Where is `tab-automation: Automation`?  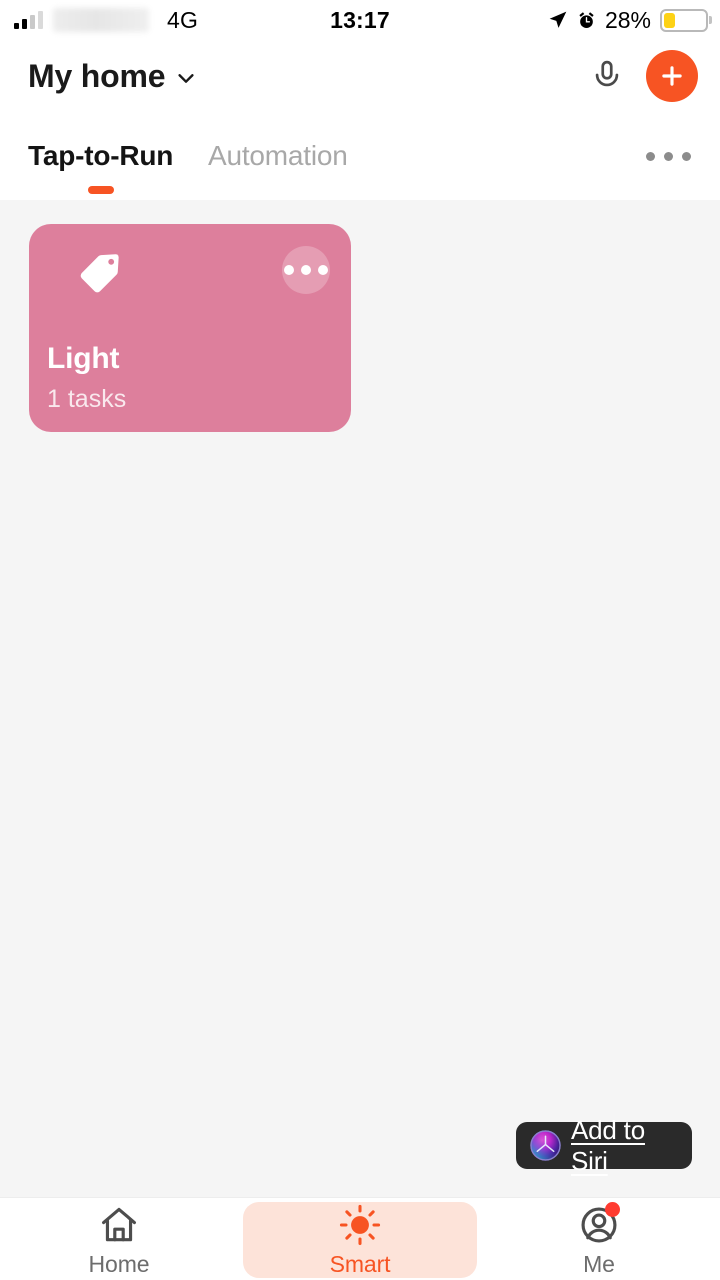
tab-automation: Automation is located at coordinates (278, 156).